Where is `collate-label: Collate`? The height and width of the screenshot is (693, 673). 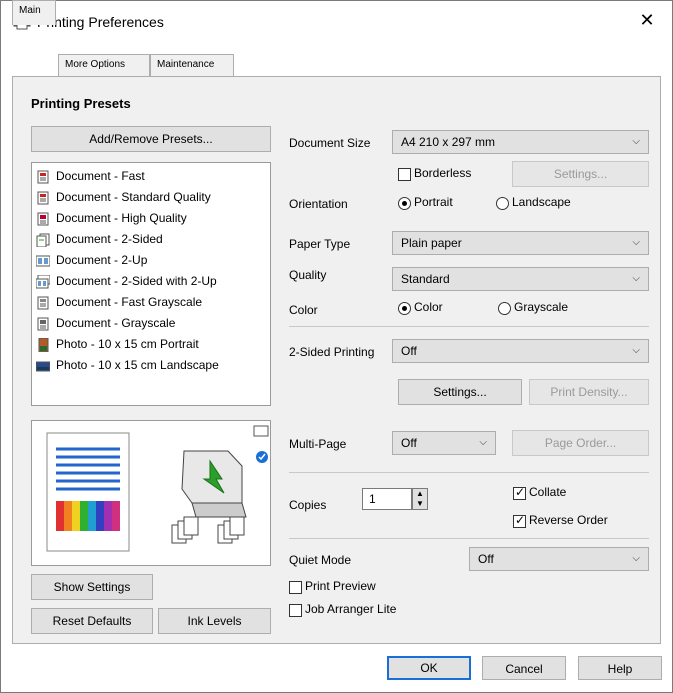
collate-label: Collate is located at coordinates (548, 492).